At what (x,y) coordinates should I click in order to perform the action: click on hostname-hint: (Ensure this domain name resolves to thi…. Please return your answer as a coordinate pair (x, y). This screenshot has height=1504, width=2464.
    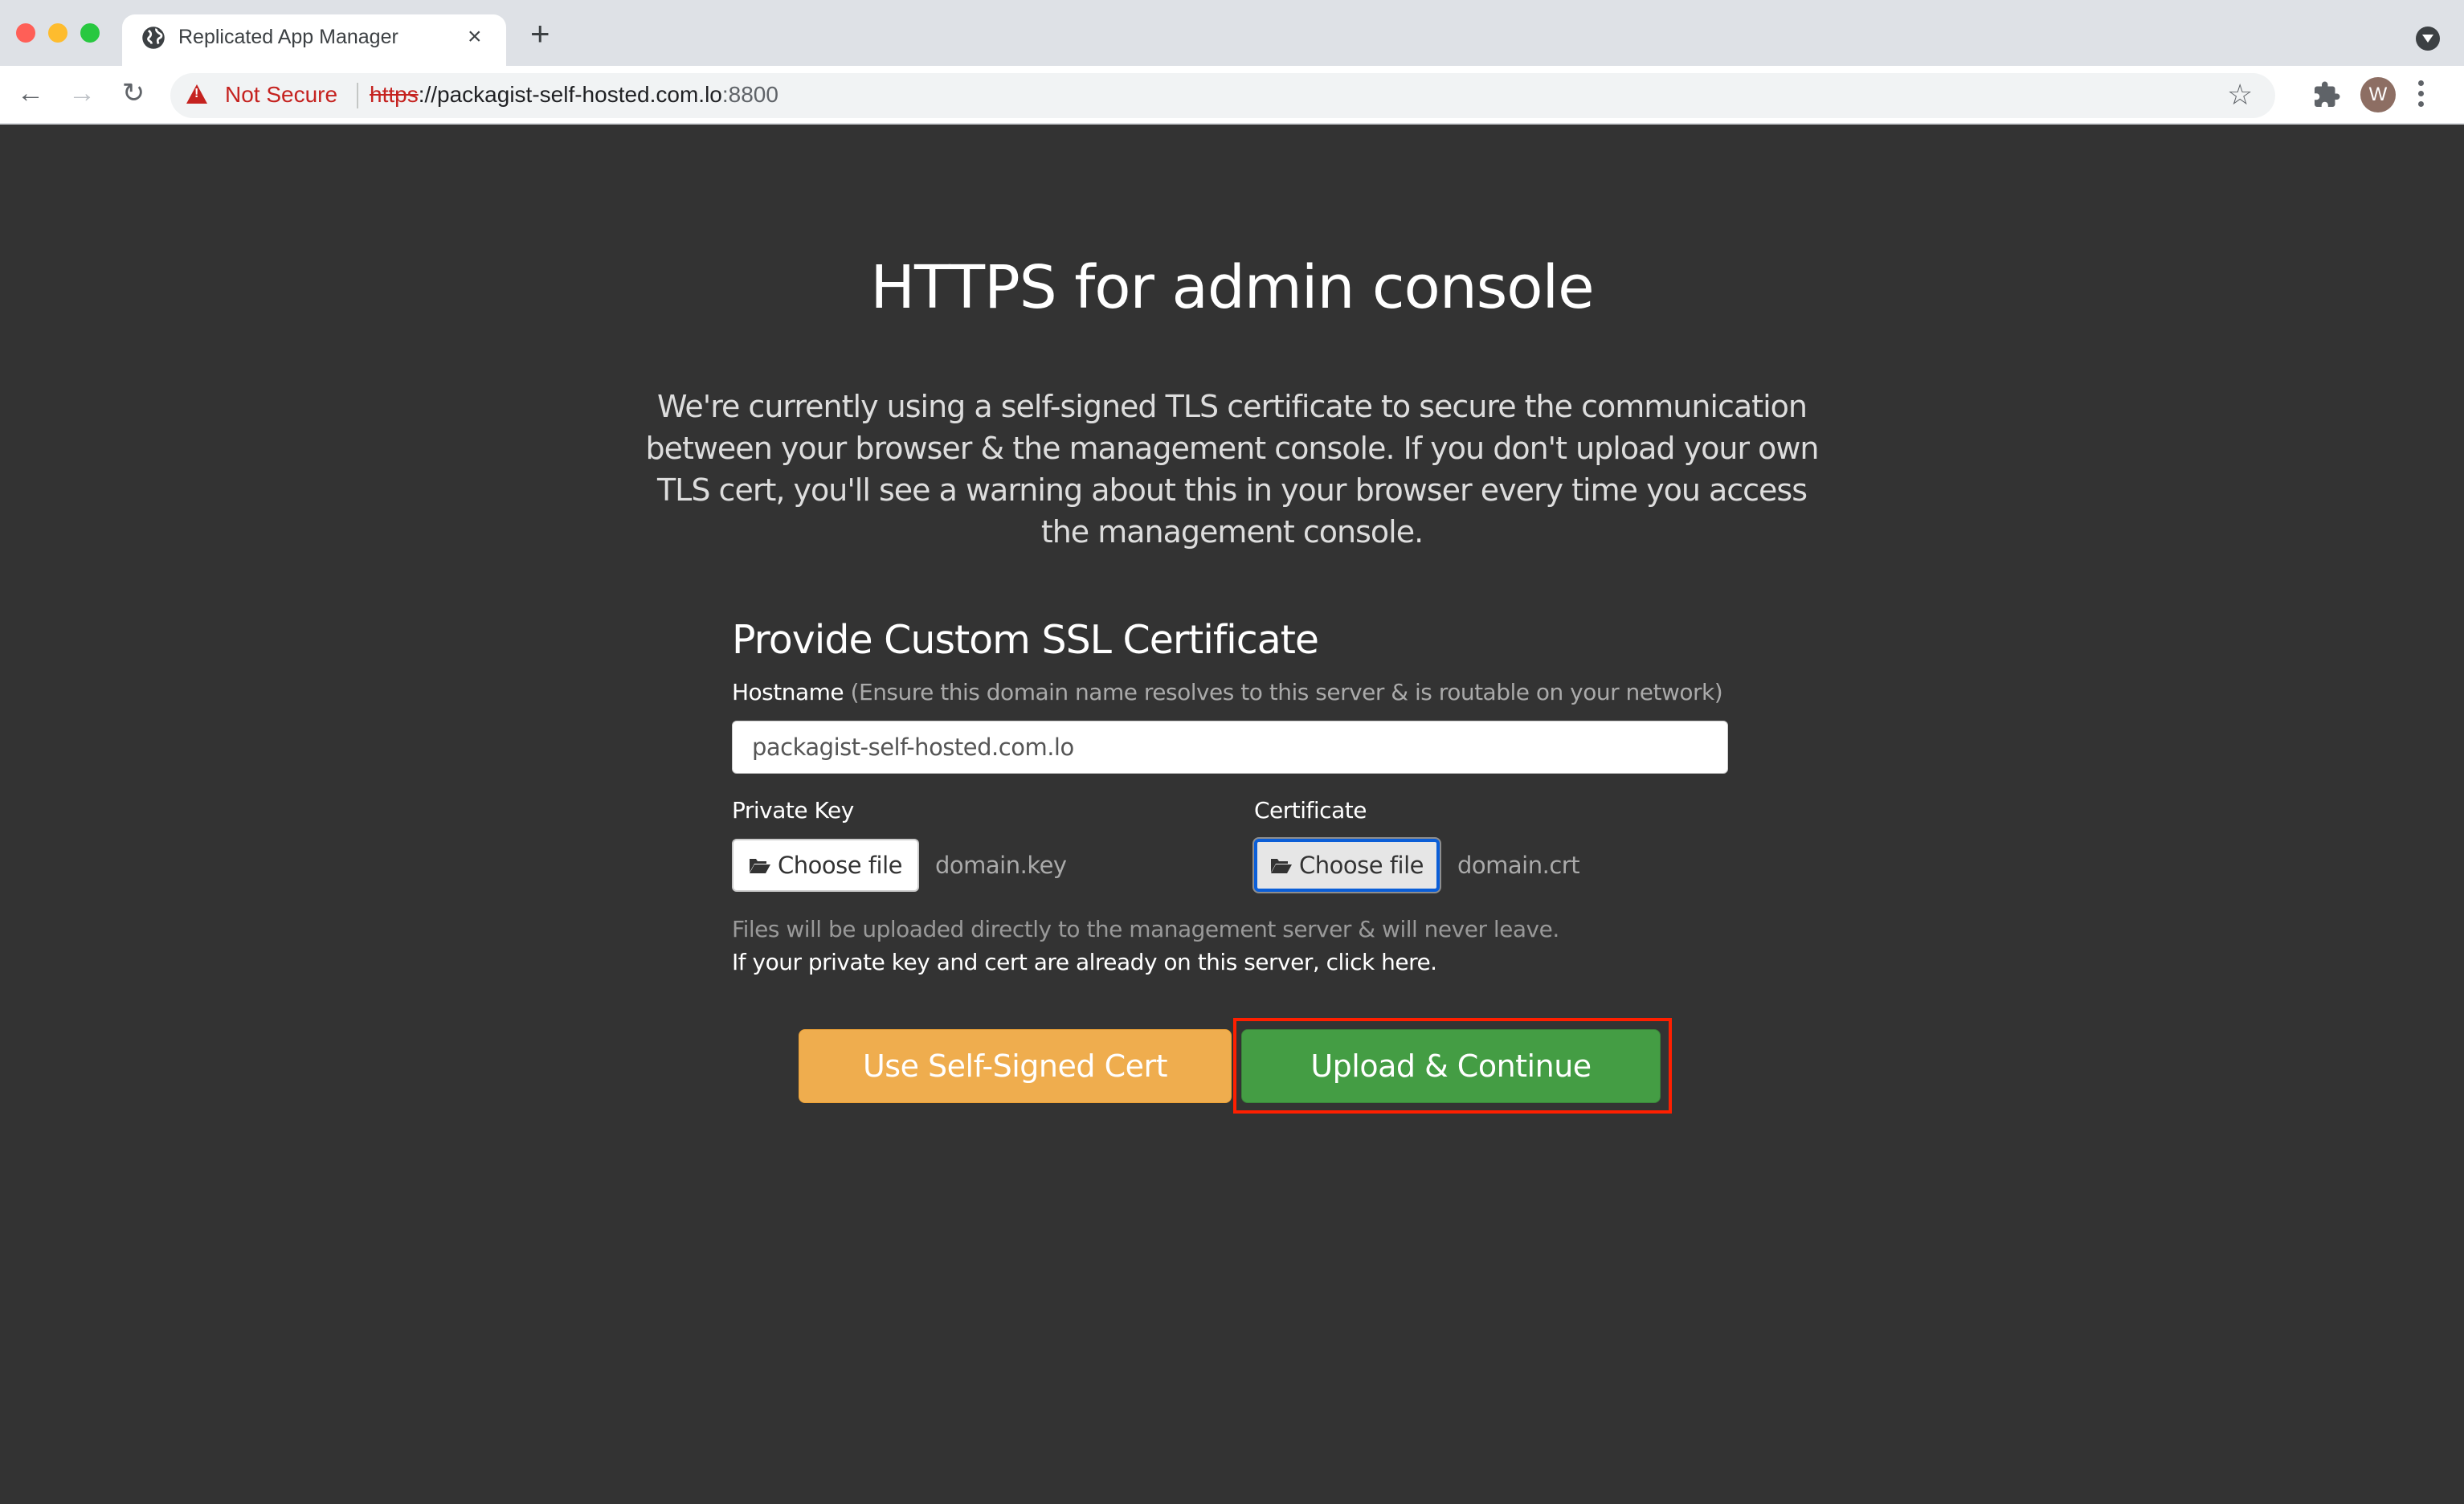
    Looking at the image, I should click on (1283, 692).